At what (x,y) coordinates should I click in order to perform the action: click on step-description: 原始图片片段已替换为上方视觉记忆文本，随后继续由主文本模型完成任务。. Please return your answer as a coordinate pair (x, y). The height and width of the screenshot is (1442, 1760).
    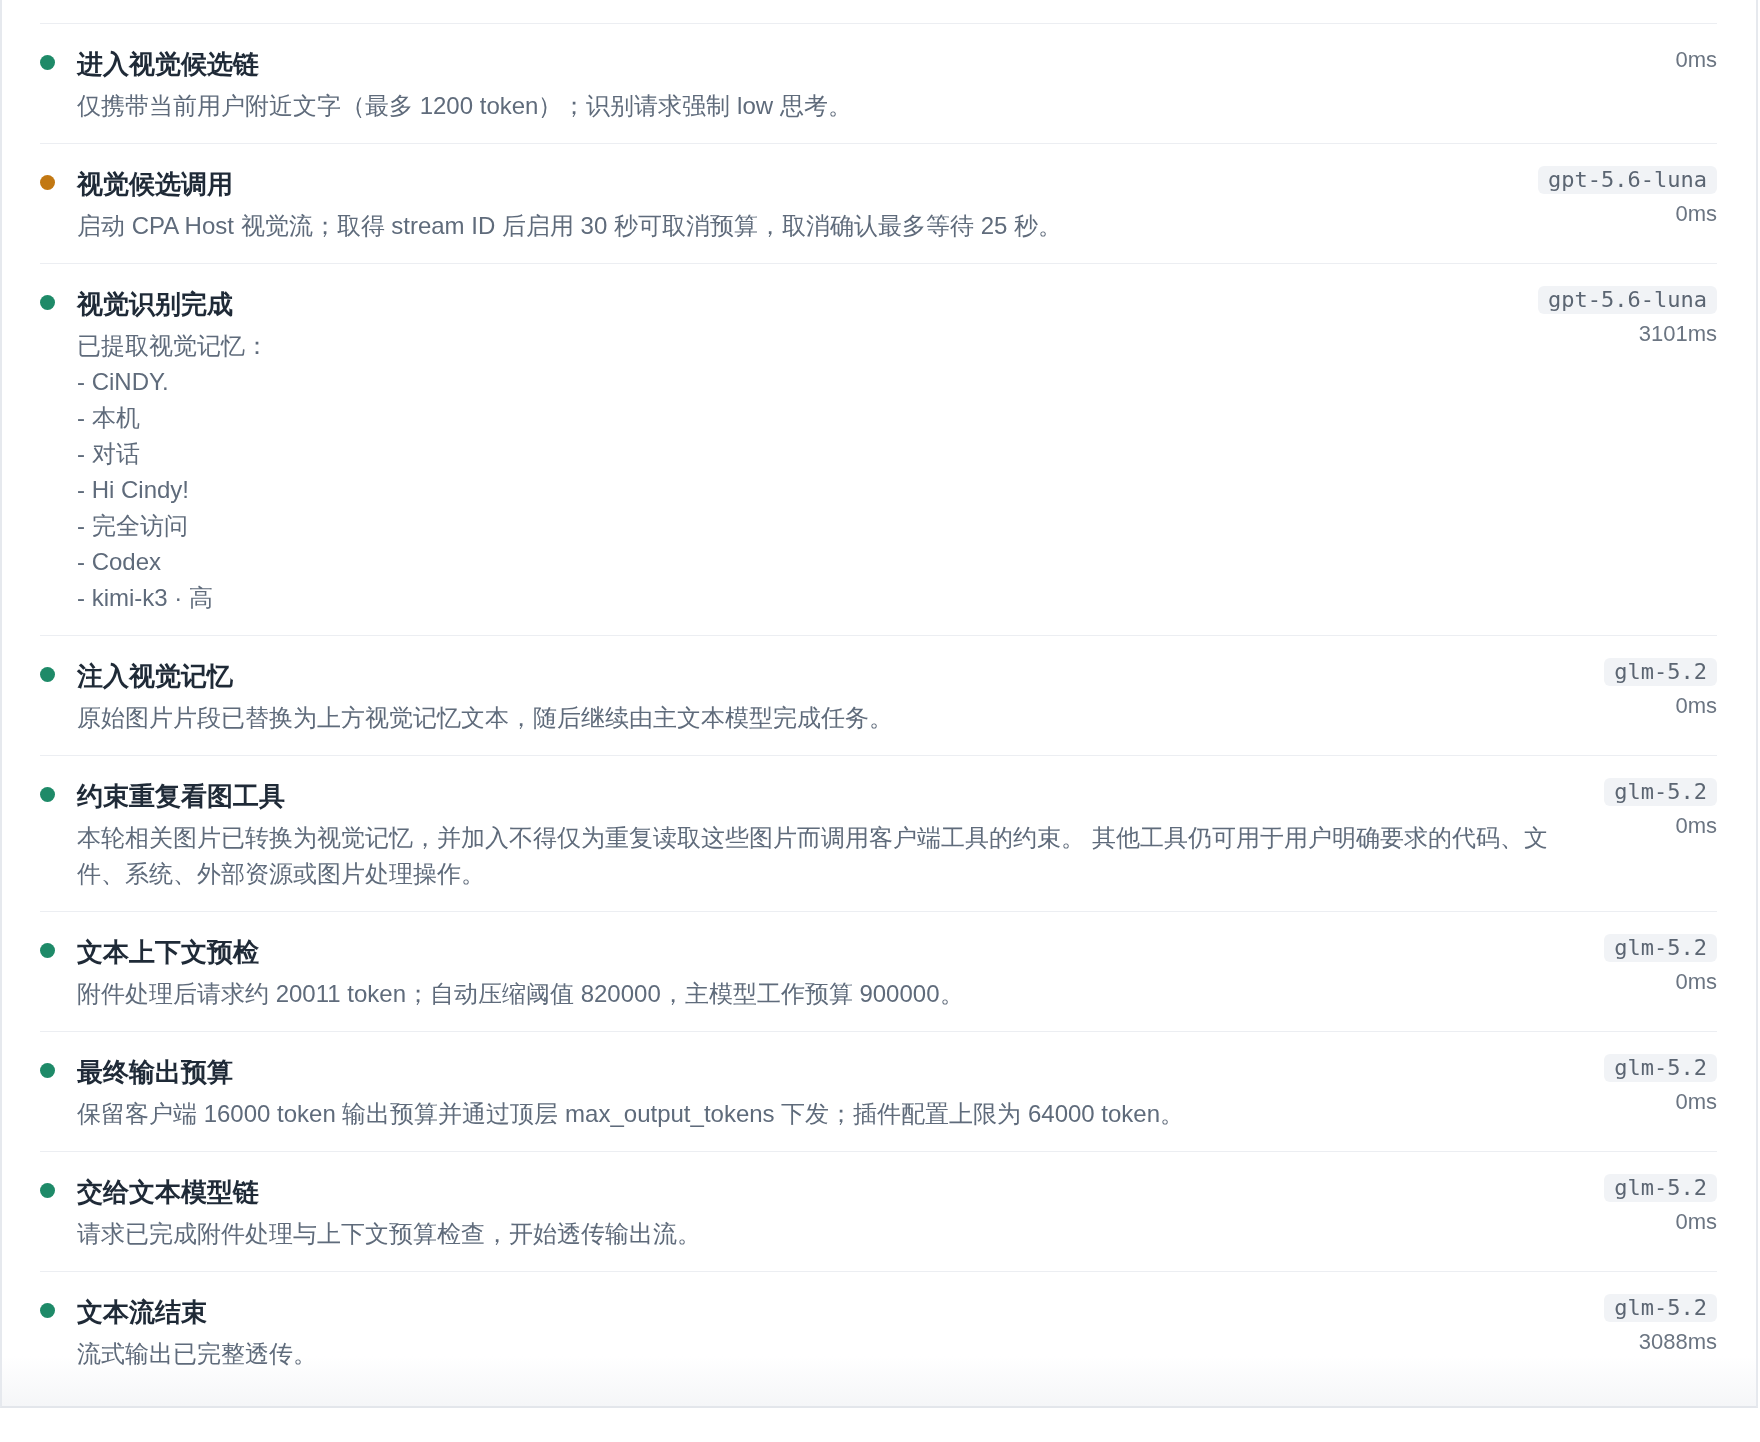
    Looking at the image, I should click on (485, 718).